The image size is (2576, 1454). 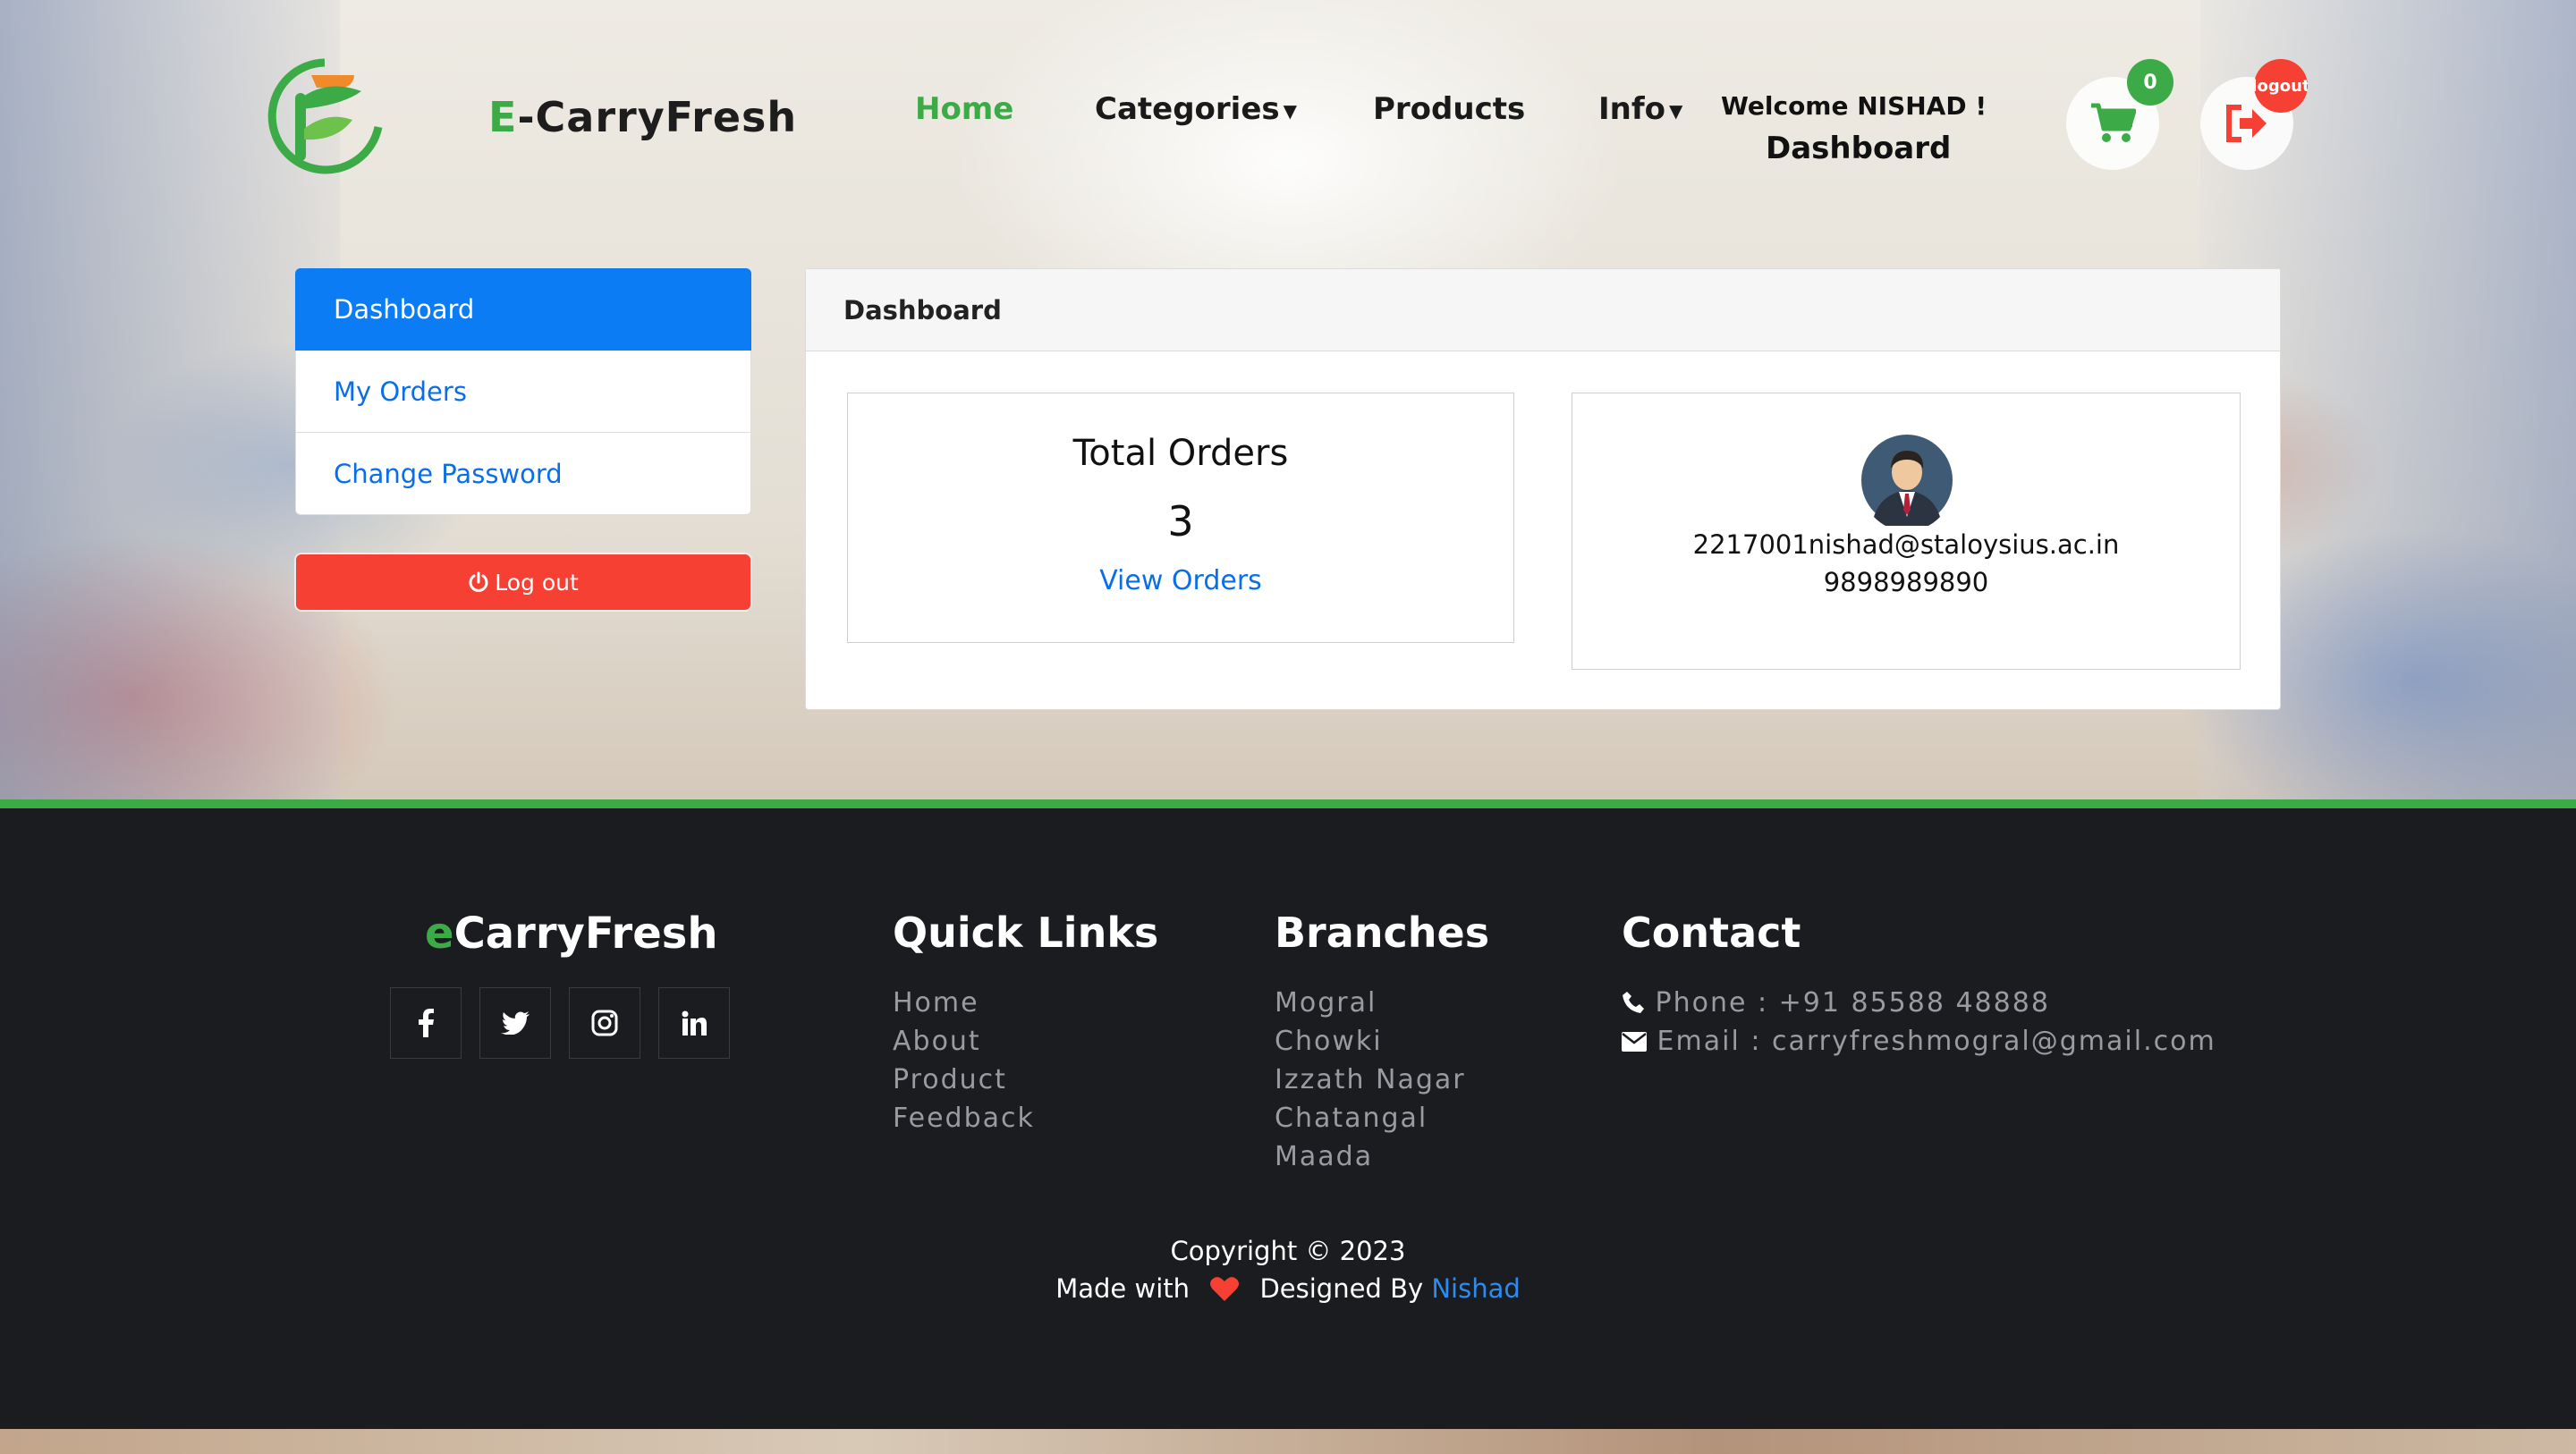 I want to click on total-orders-count: 3, so click(x=1180, y=521).